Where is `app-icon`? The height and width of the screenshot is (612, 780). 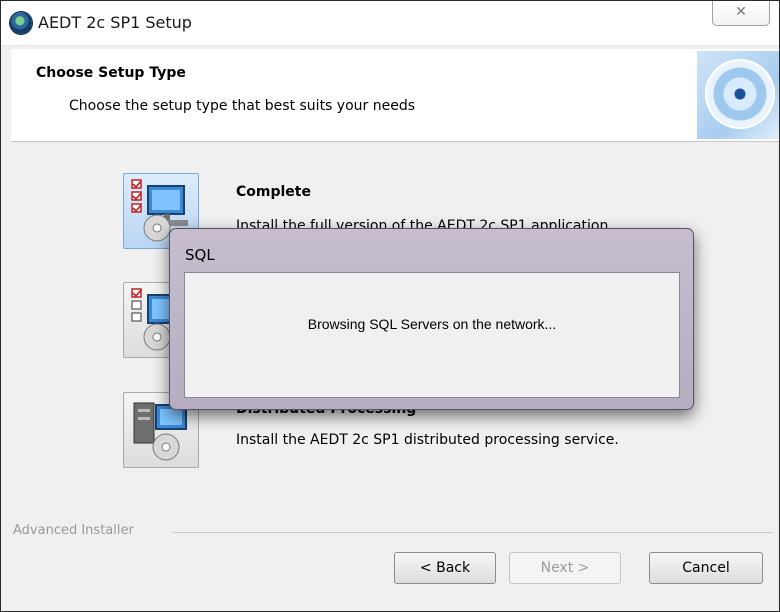
app-icon is located at coordinates (21, 23).